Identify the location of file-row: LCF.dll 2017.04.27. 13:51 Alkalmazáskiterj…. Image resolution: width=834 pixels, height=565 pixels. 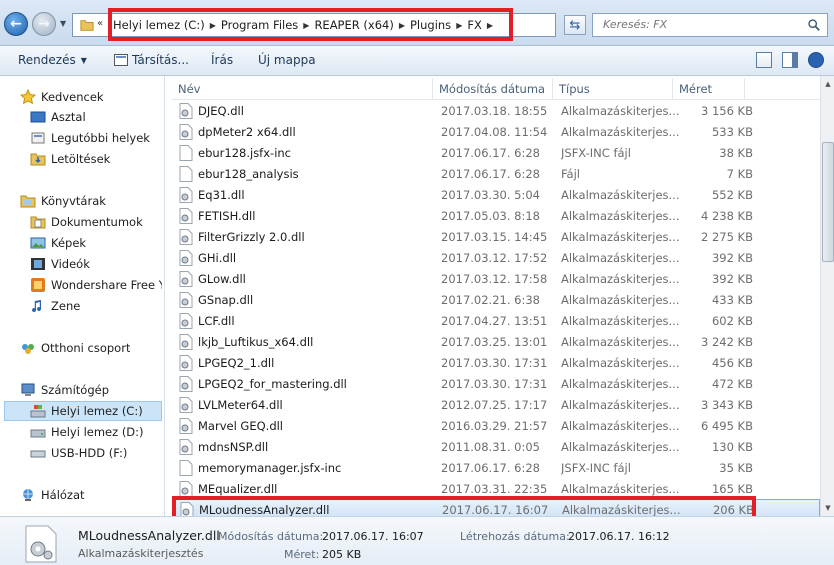
(496, 320).